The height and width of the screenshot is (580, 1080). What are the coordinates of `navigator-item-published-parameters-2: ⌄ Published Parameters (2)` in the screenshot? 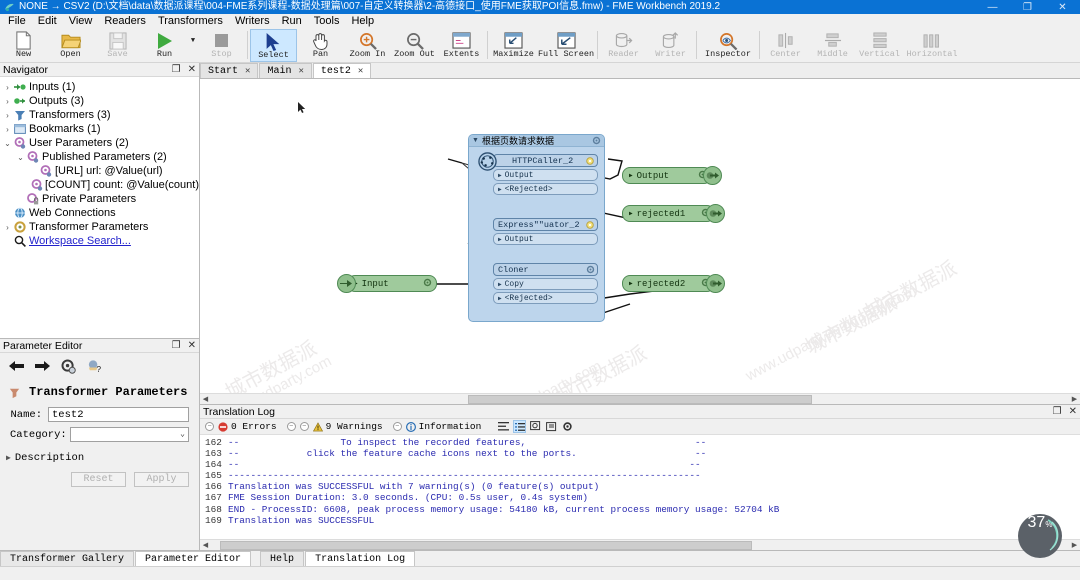 It's located at (99, 157).